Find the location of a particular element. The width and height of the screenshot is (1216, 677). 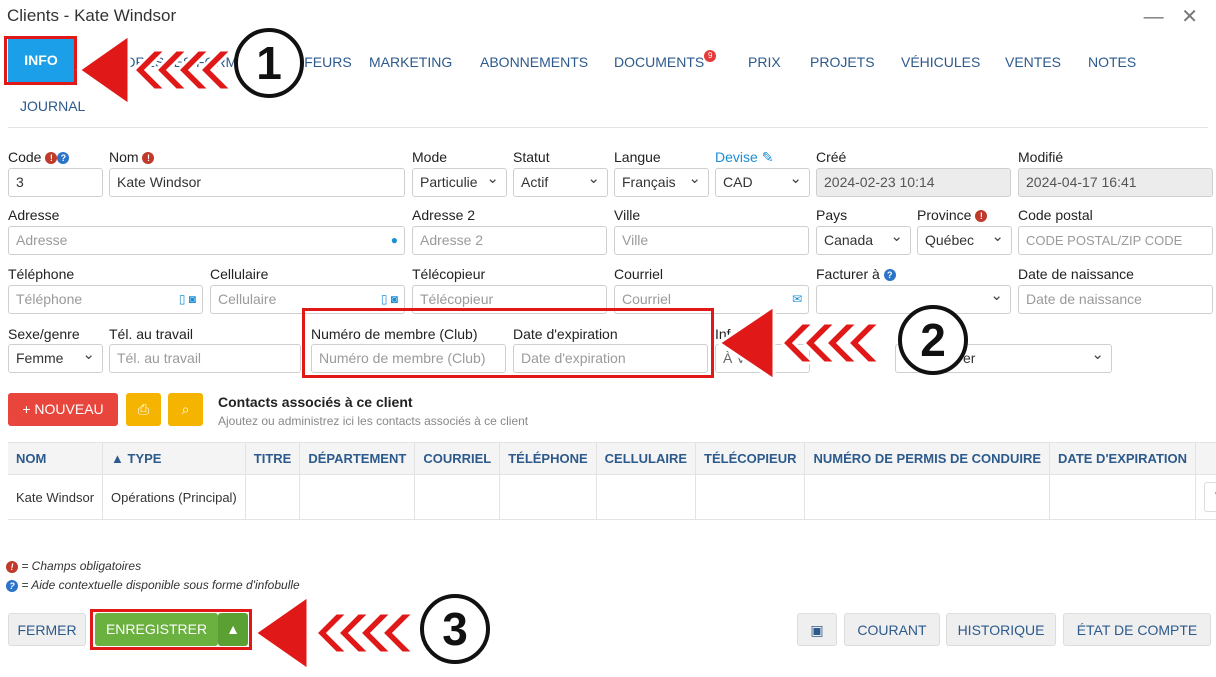

cree-label: Créé is located at coordinates (831, 157).